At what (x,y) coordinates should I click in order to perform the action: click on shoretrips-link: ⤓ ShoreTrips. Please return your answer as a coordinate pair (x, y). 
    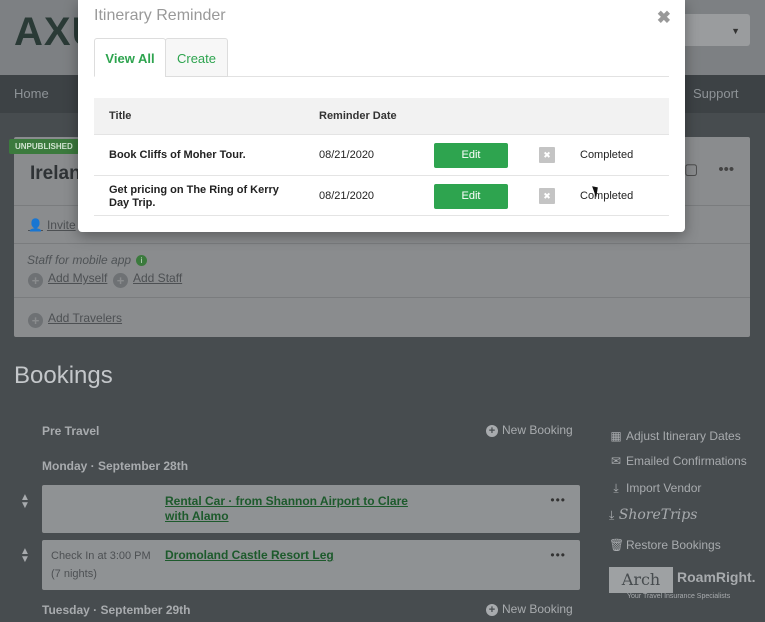
    Looking at the image, I should click on (653, 515).